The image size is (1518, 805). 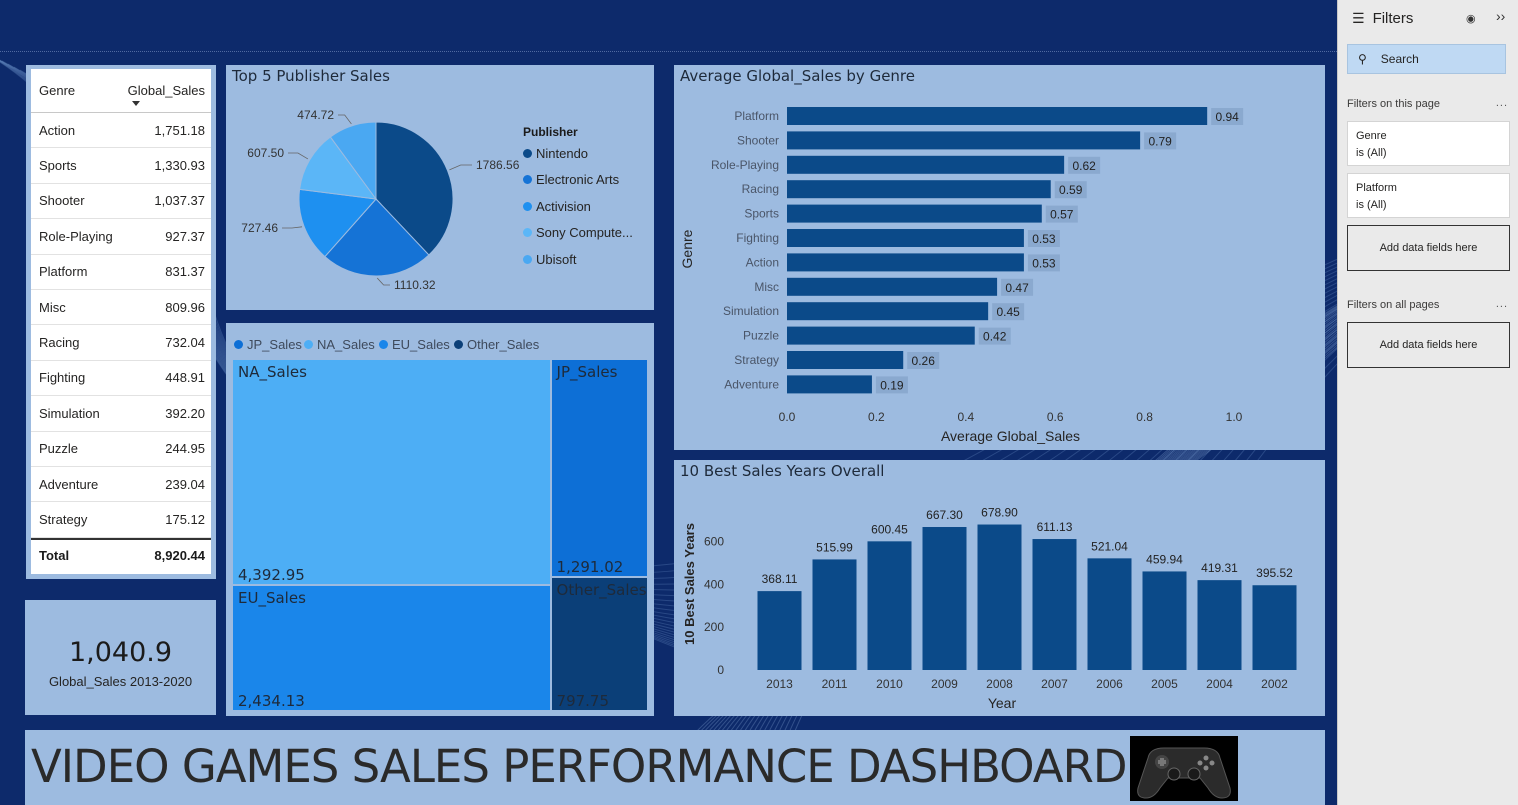 I want to click on canvas-divider, so click(x=668, y=51).